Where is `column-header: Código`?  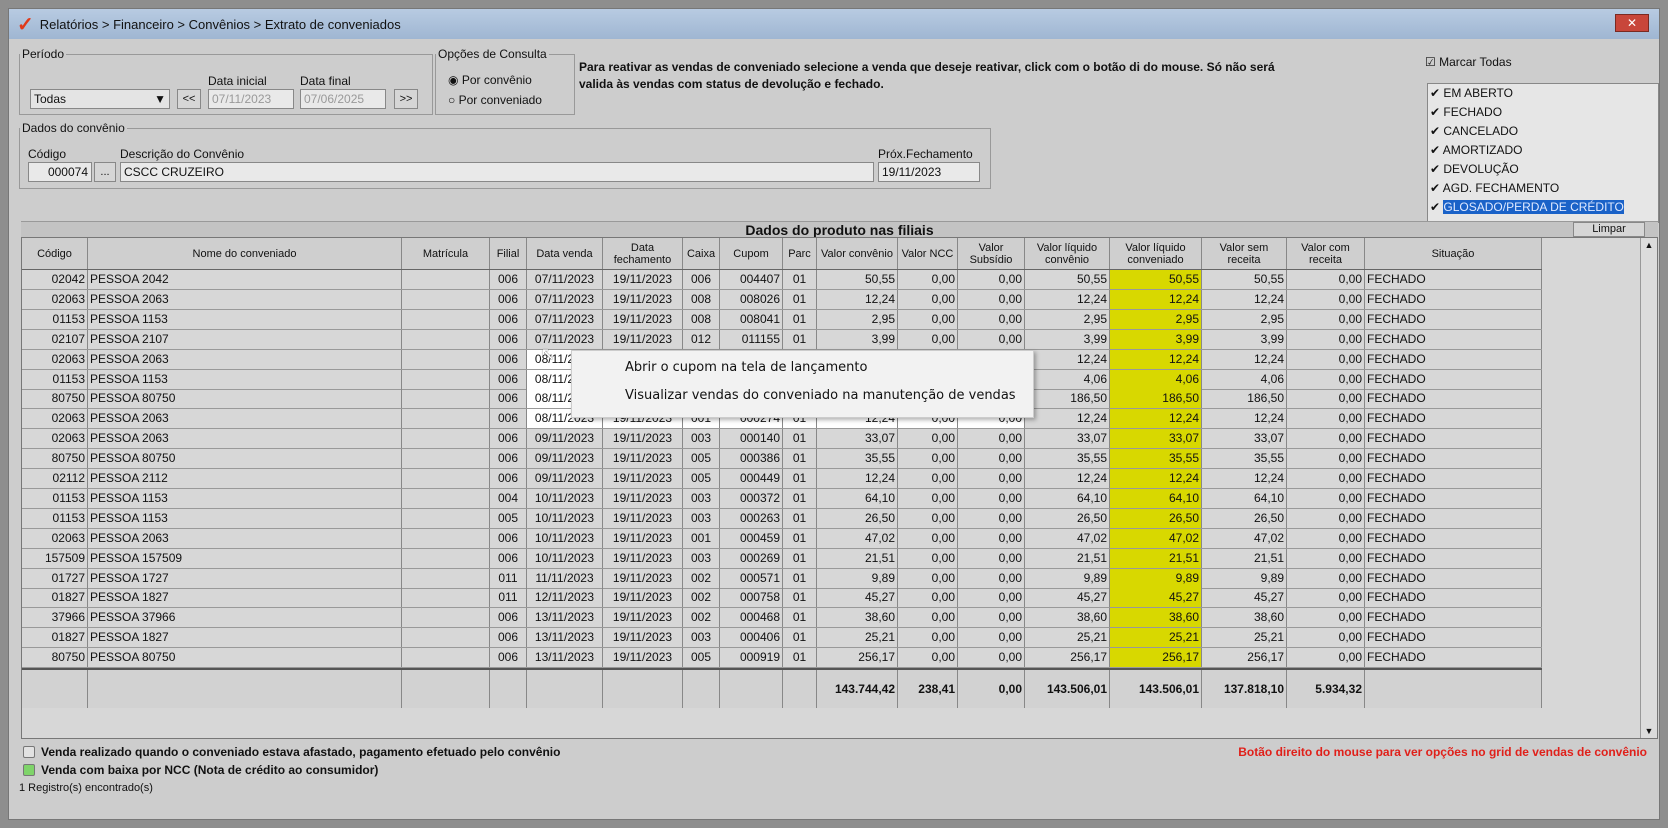
column-header: Código is located at coordinates (55, 253).